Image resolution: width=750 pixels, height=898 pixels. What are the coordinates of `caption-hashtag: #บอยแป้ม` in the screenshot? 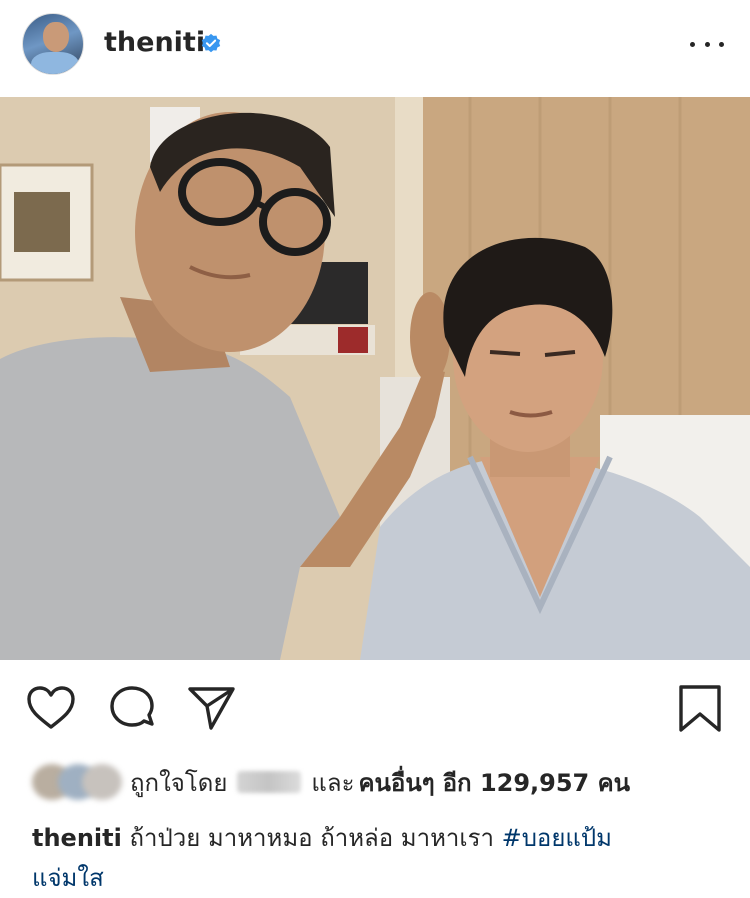 It's located at (557, 838).